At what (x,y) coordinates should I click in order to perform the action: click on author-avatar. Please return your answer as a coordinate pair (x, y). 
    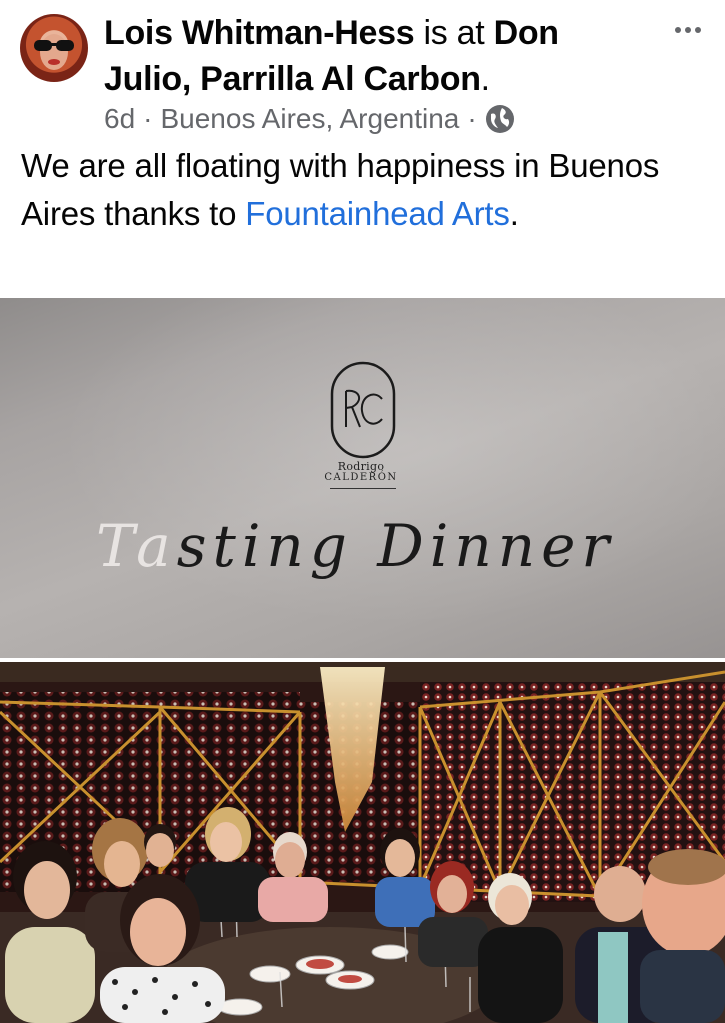
    Looking at the image, I should click on (54, 48).